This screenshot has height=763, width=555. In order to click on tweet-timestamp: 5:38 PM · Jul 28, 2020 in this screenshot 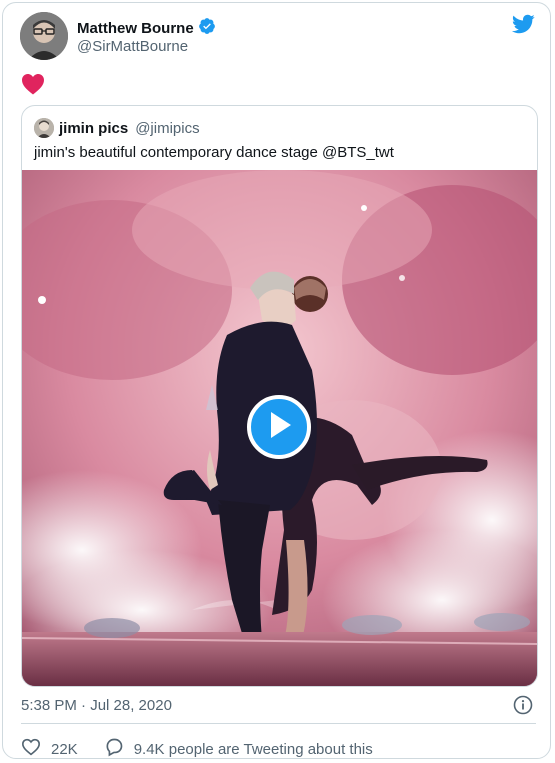, I will do `click(96, 705)`.